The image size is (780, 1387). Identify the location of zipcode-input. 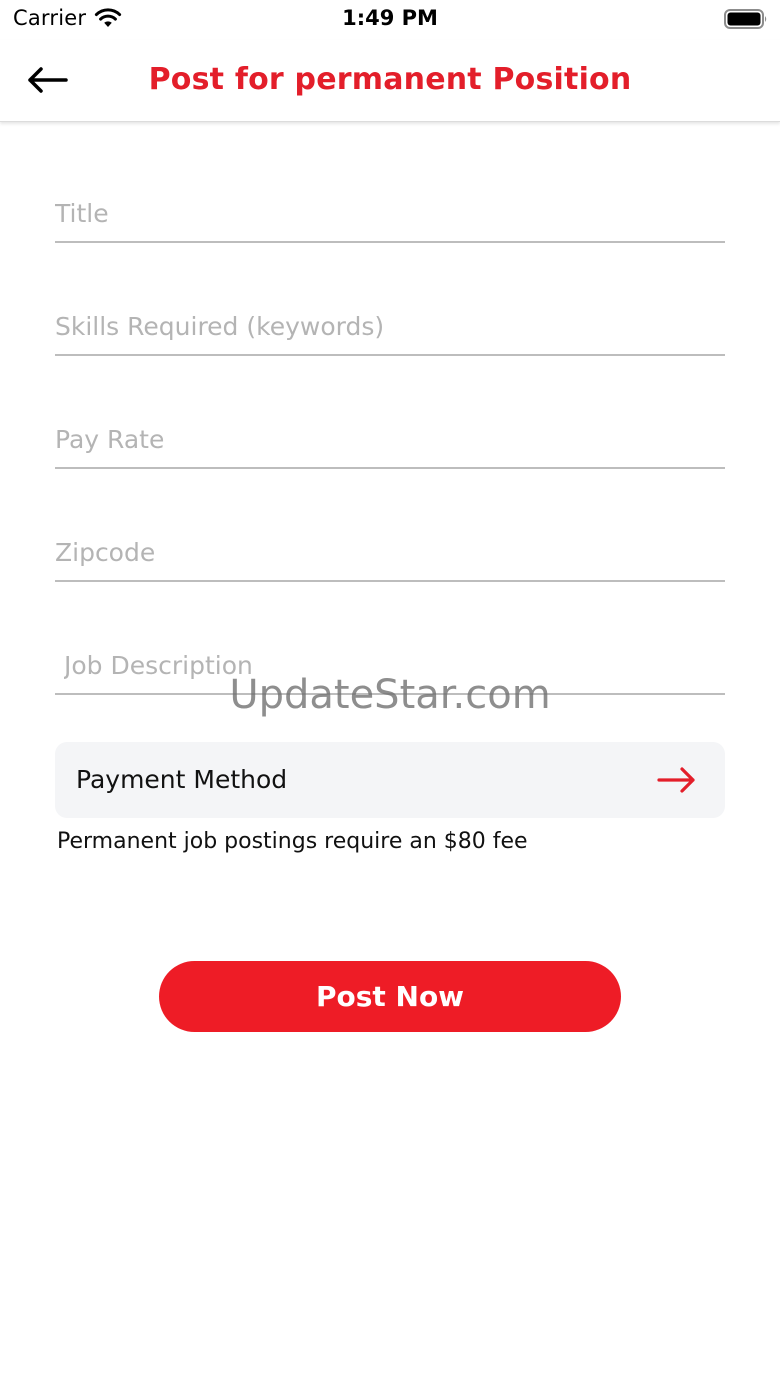
(390, 552).